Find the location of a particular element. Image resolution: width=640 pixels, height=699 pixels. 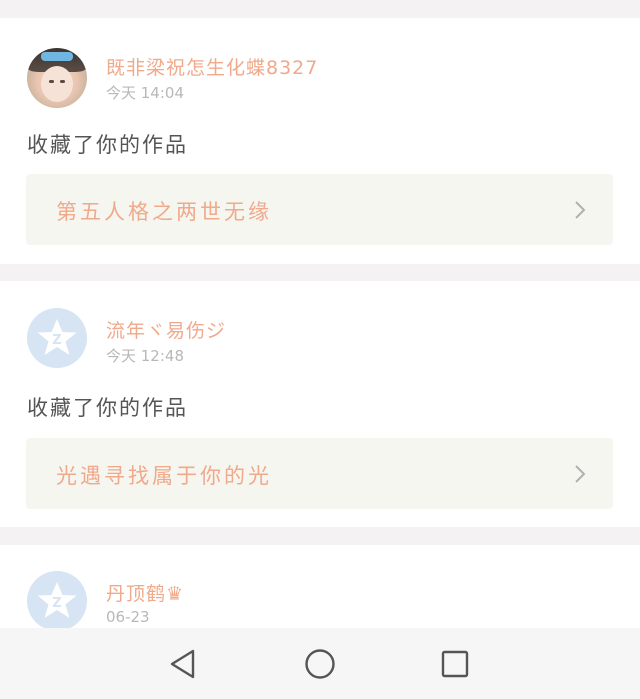

notification-time: 今天 12:48 is located at coordinates (145, 356).